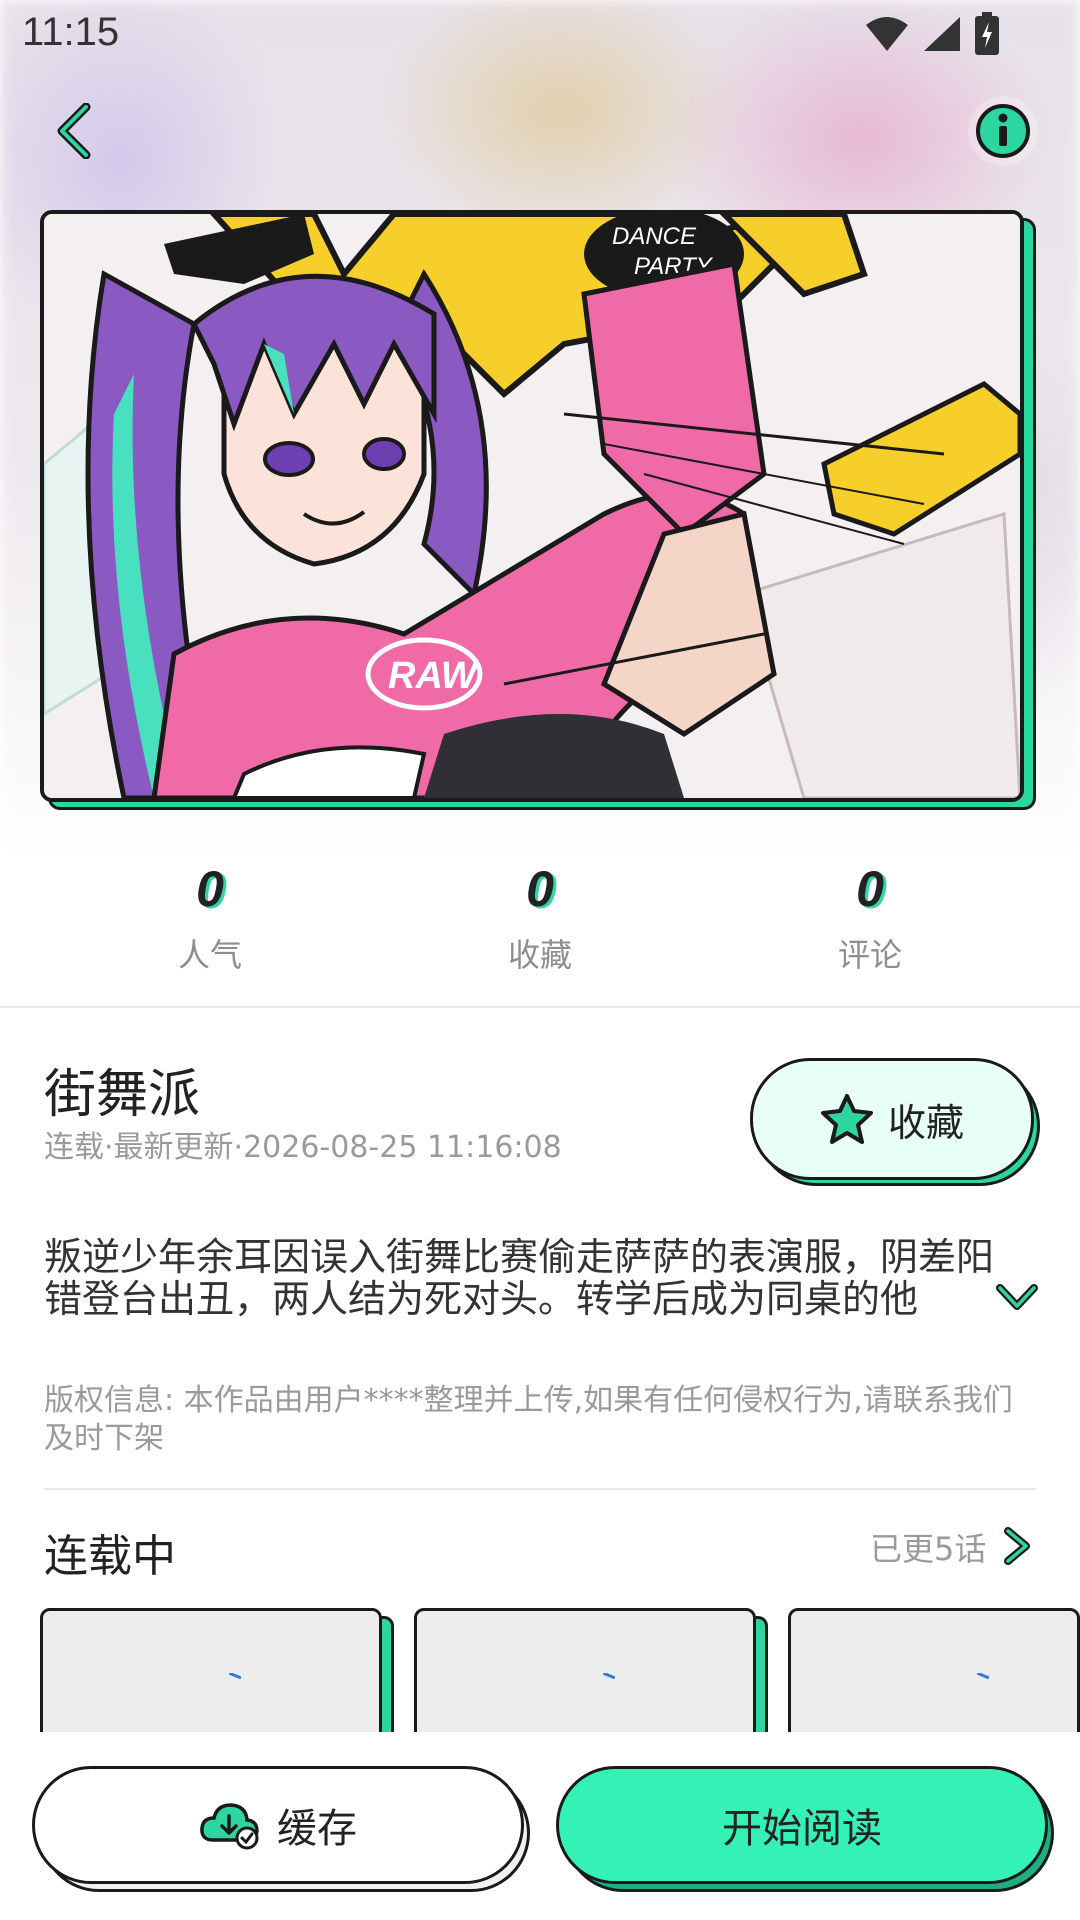  I want to click on info-icon, so click(1003, 131).